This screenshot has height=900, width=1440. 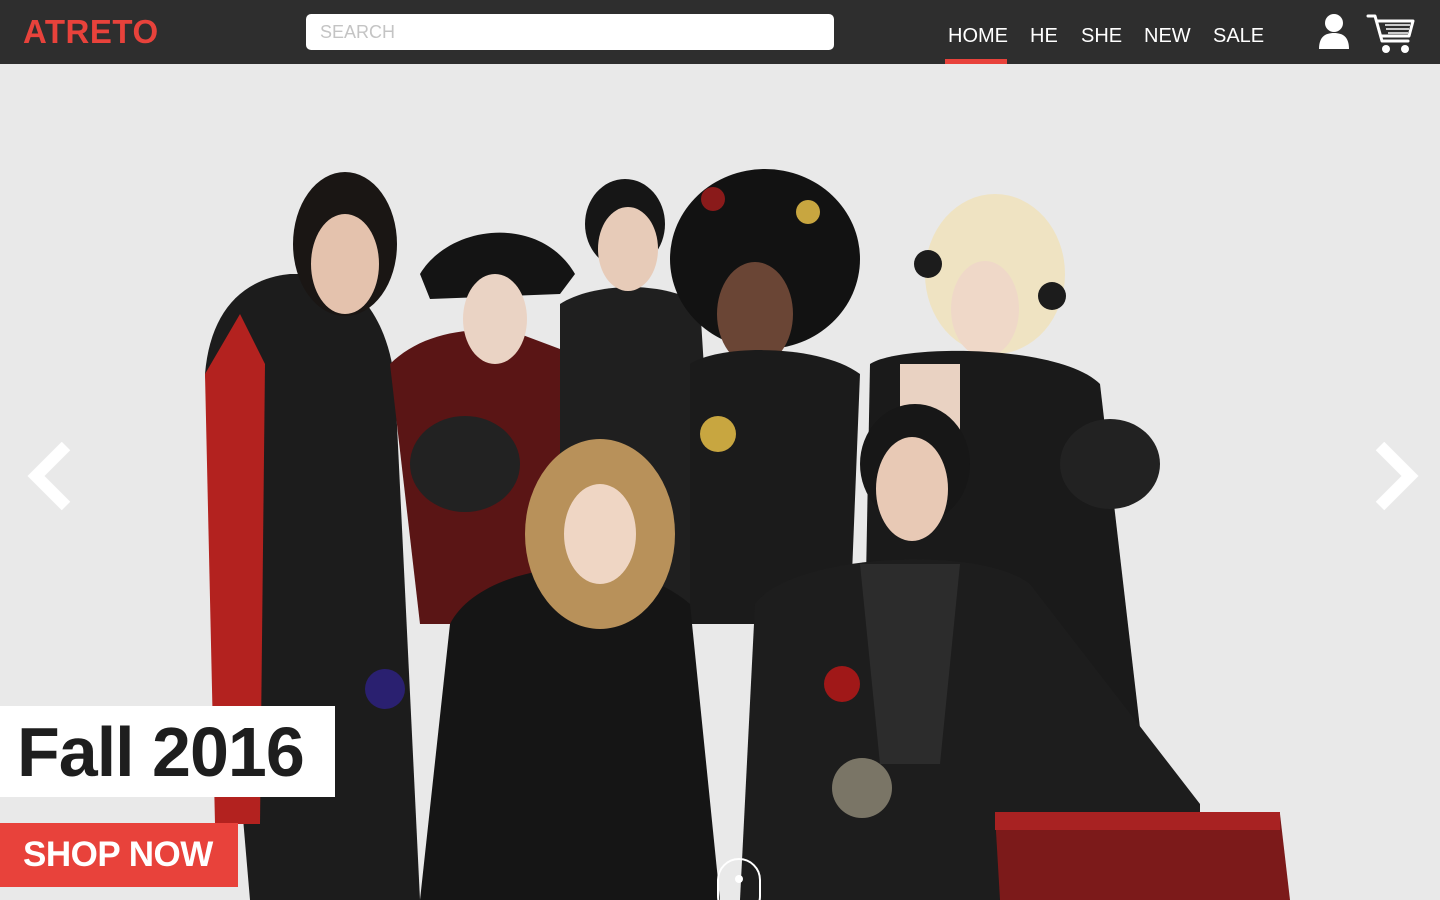 I want to click on user-icon, so click(x=1334, y=32).